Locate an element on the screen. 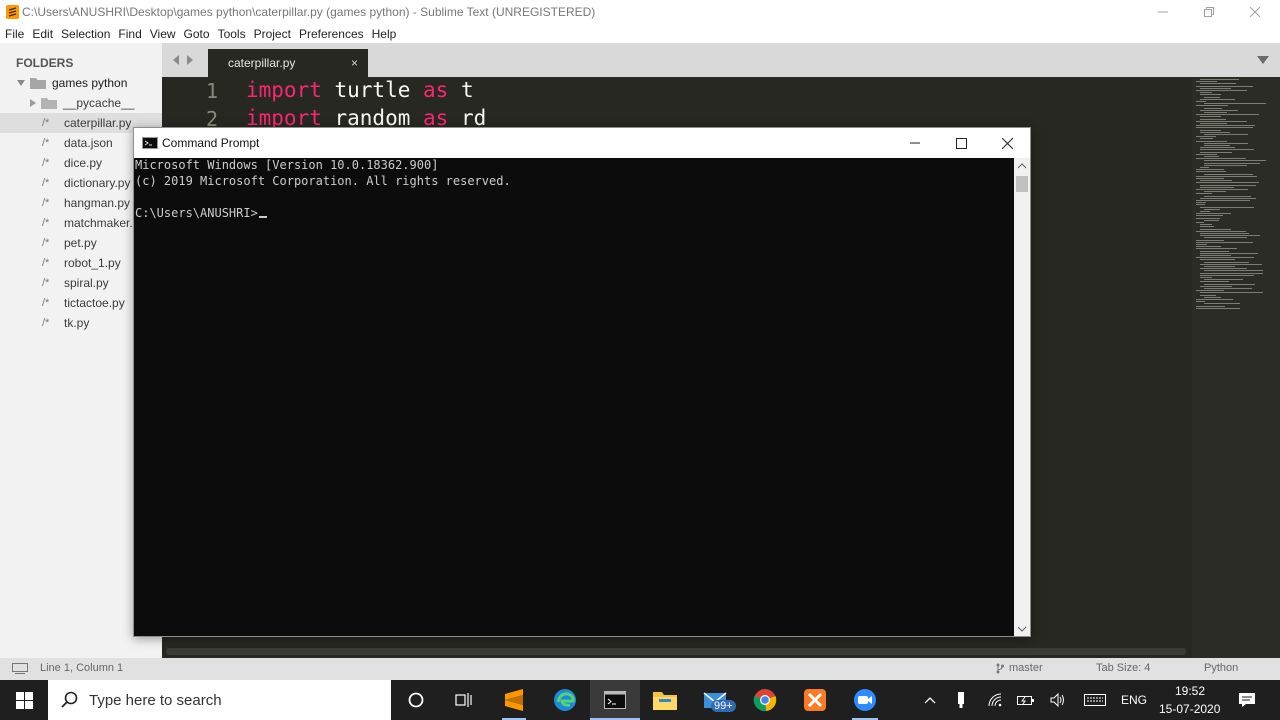 The image size is (1280, 720). usb-device-button is located at coordinates (961, 700).